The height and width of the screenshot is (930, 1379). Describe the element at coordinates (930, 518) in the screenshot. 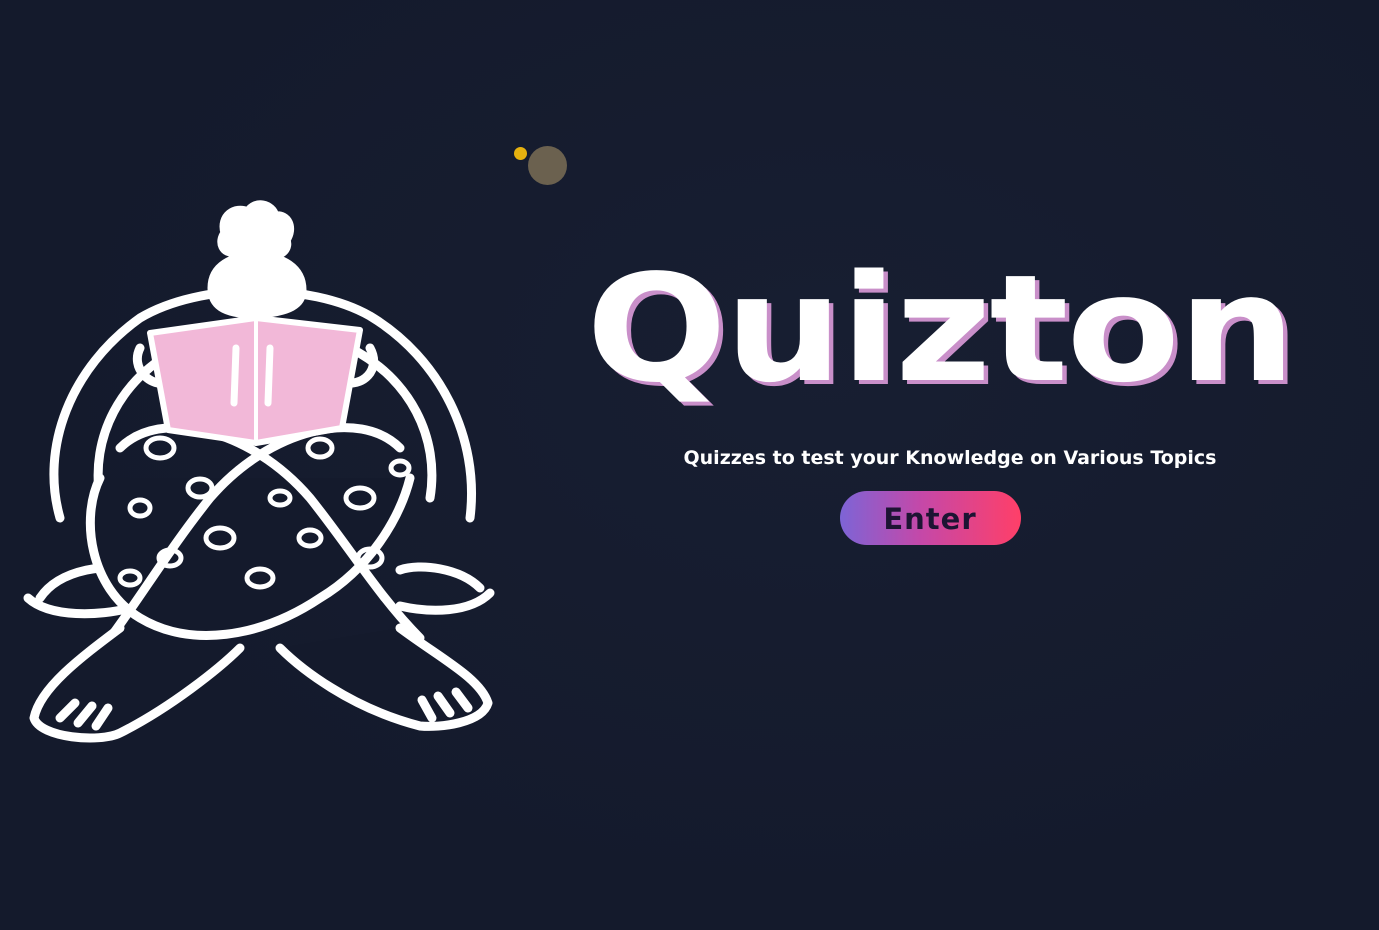

I see `enter-button: Enter` at that location.